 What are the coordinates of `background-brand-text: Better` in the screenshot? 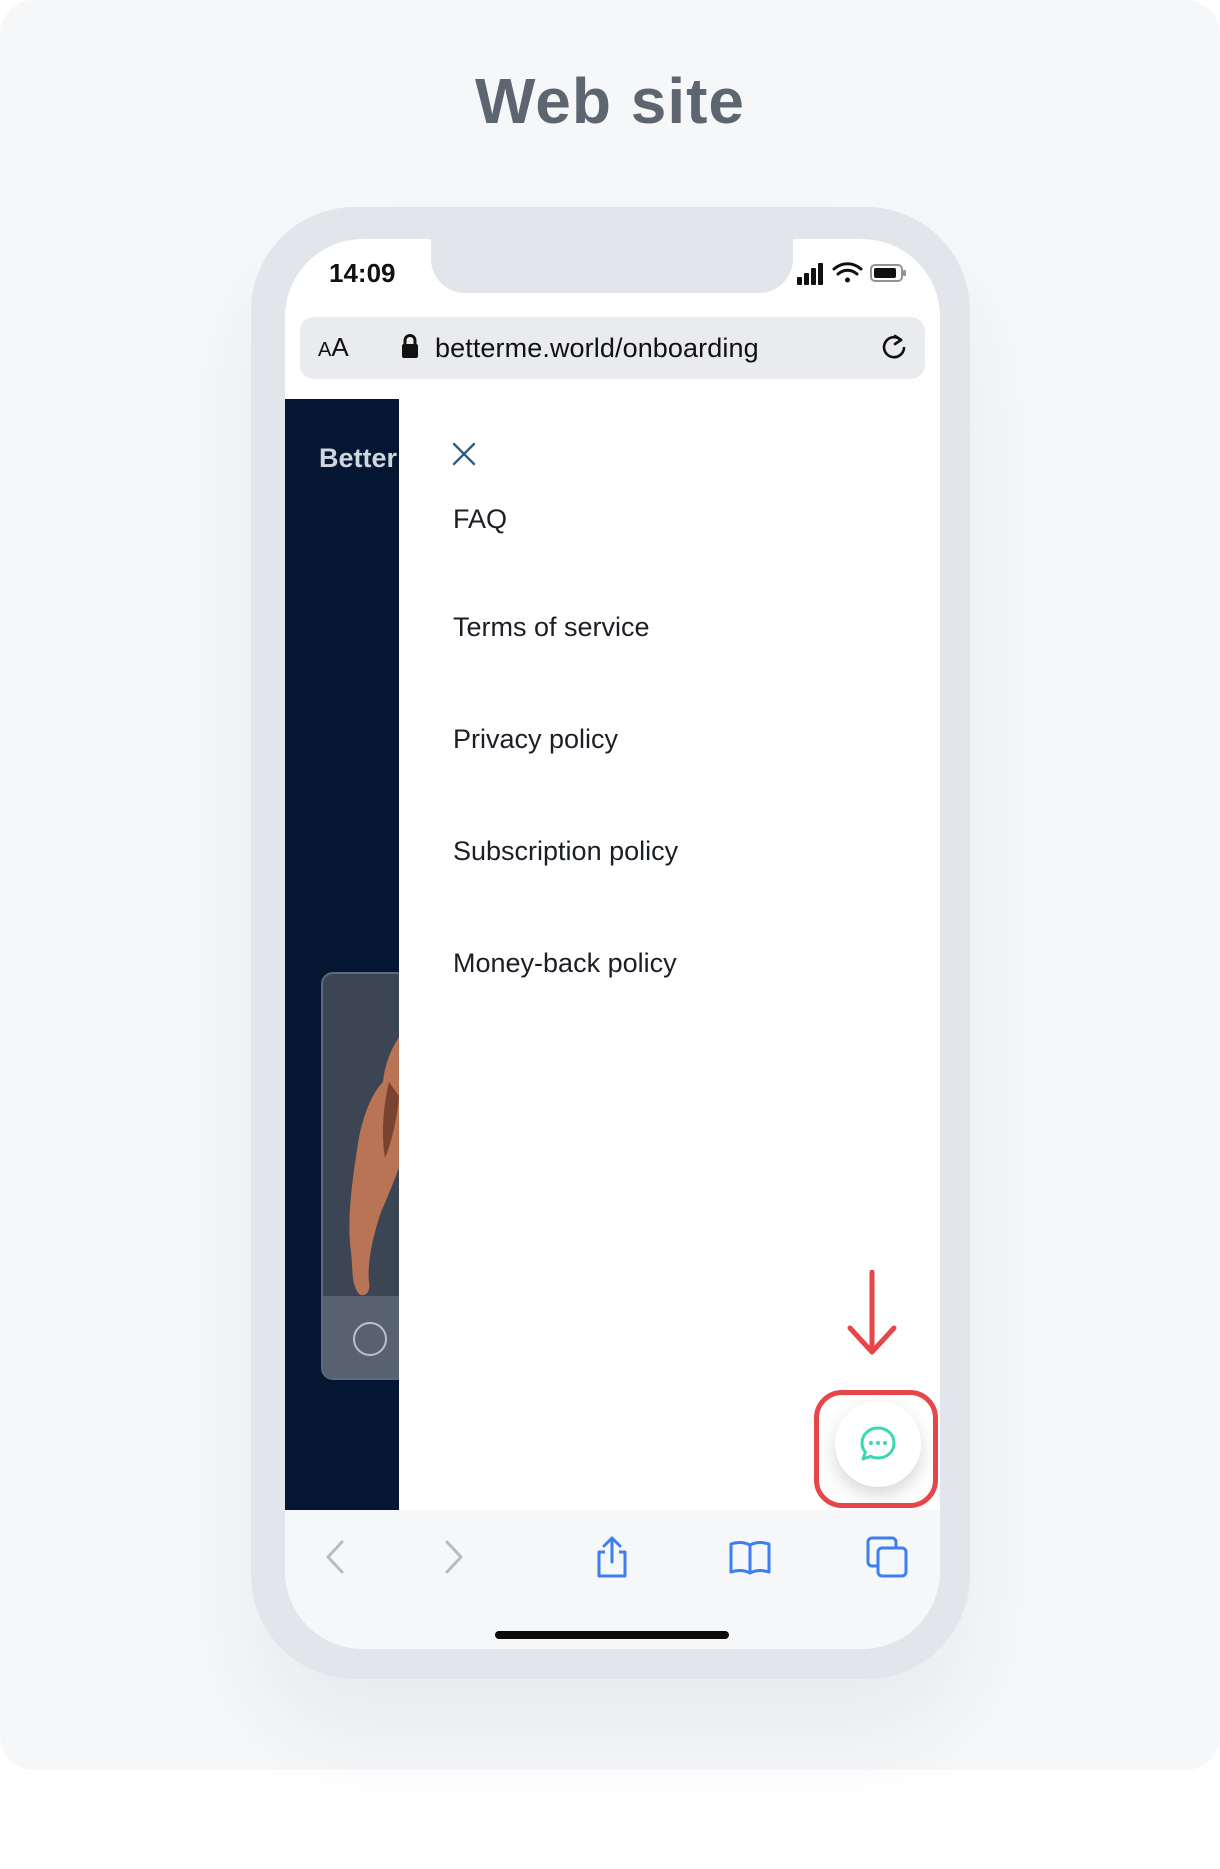 It's located at (358, 458).